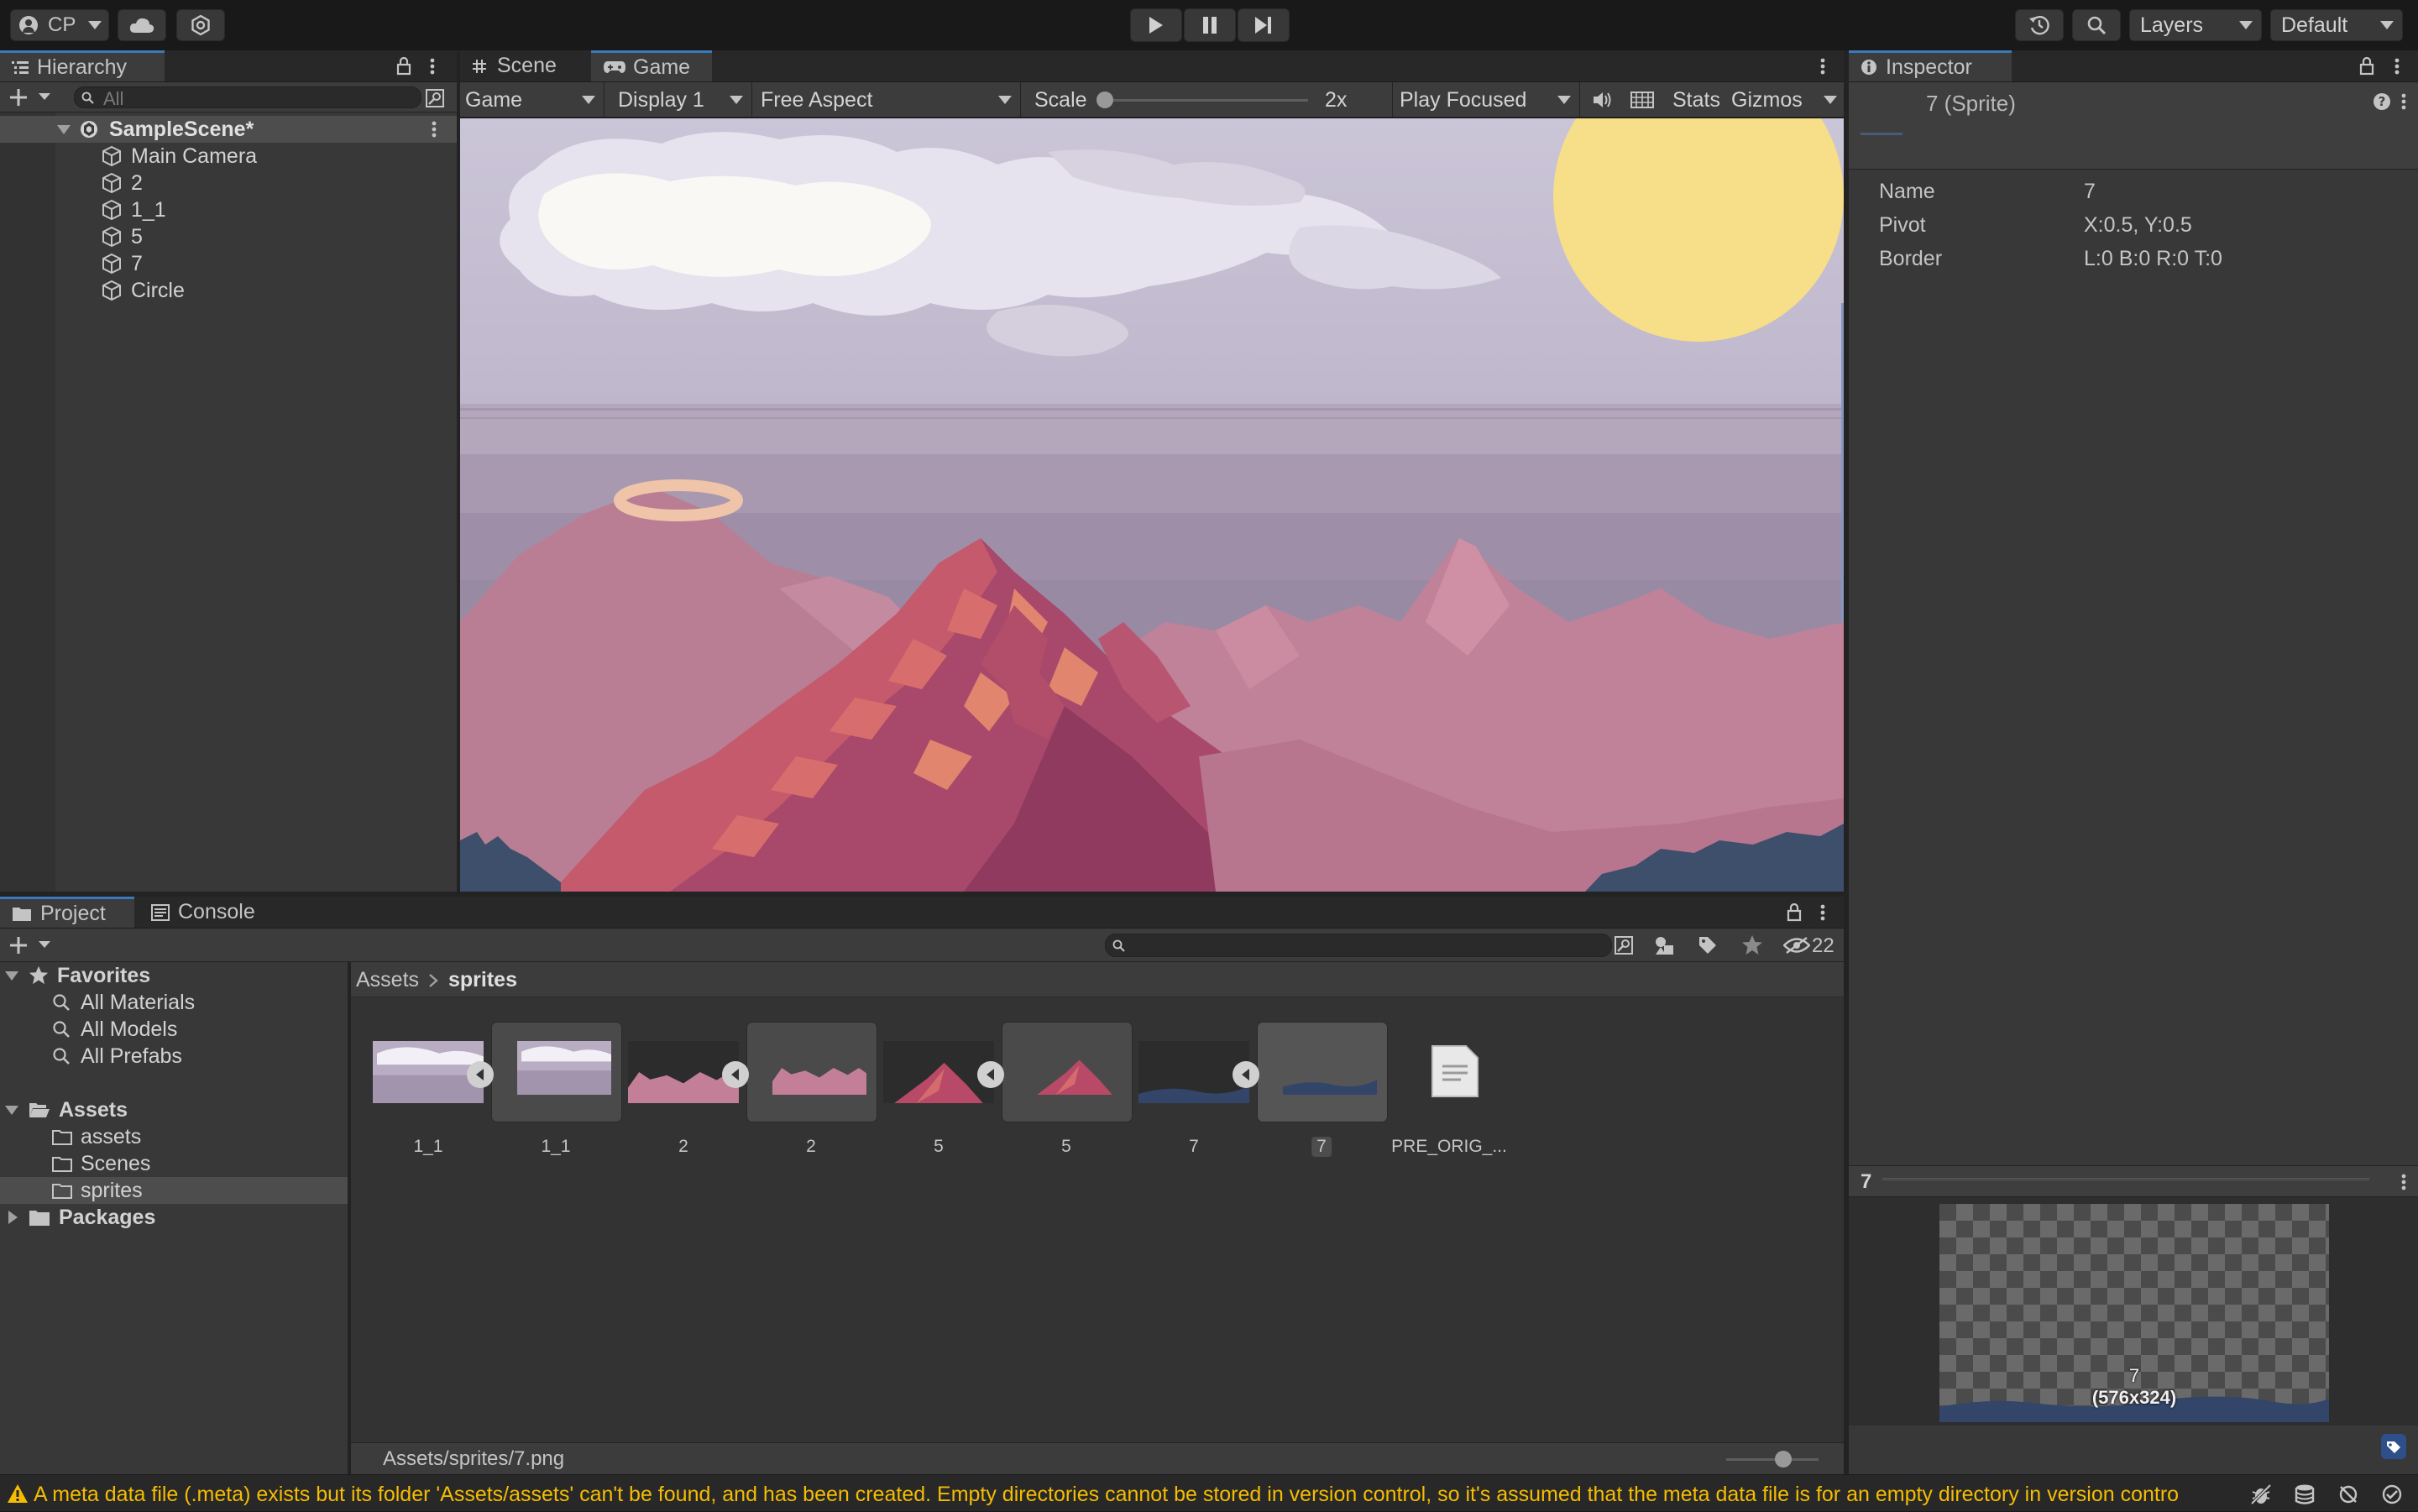  I want to click on favorite-star-icon, so click(1752, 945).